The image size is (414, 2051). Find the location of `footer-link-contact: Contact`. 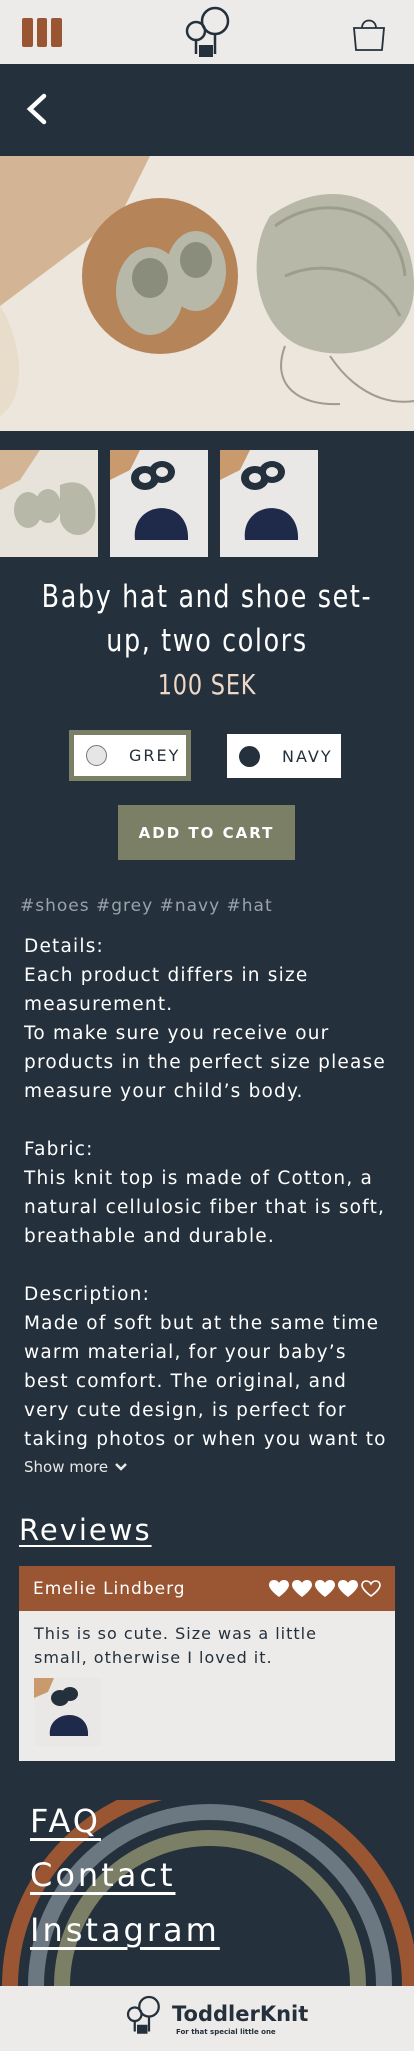

footer-link-contact: Contact is located at coordinates (103, 1875).